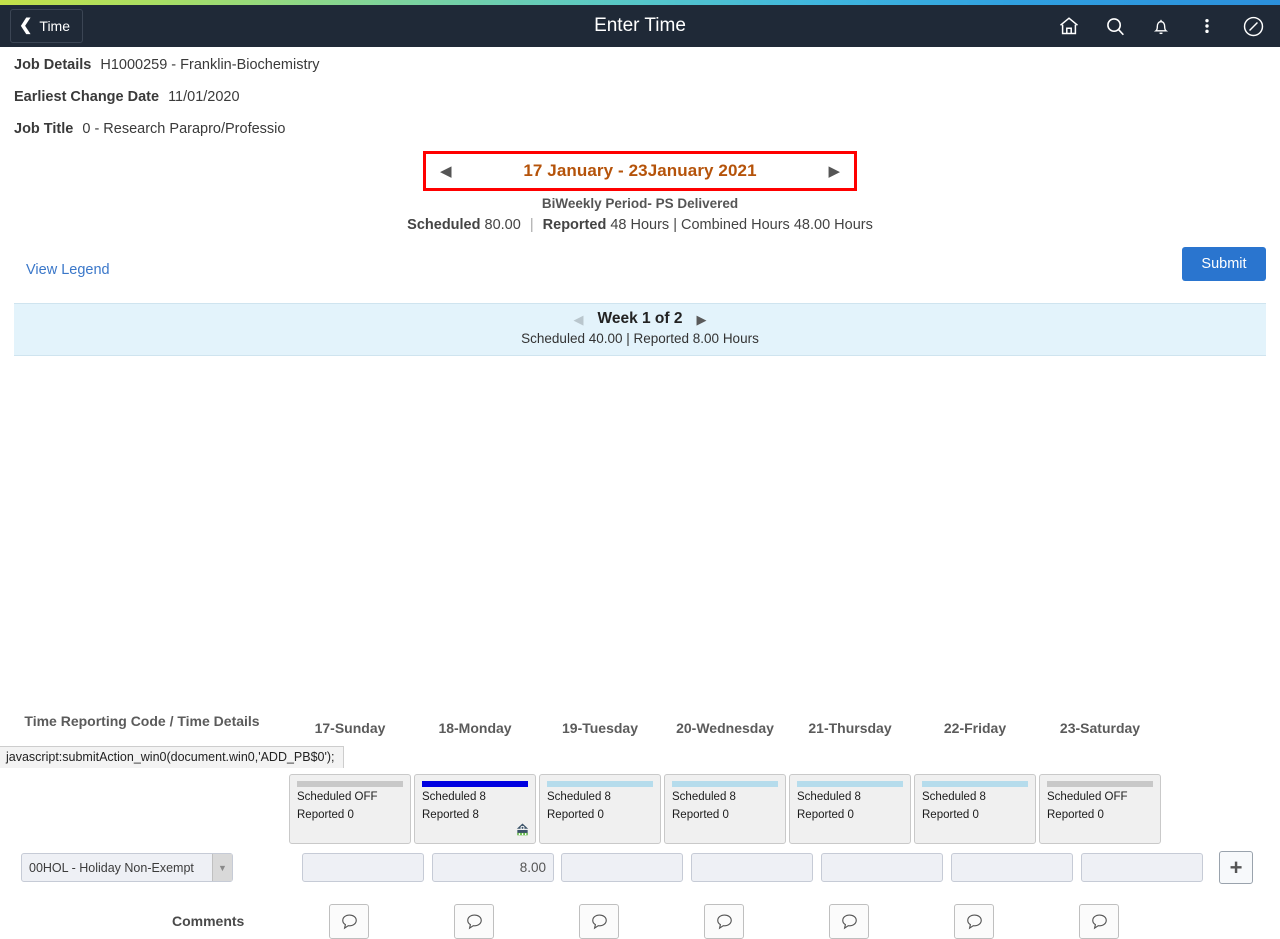 The width and height of the screenshot is (1280, 939). Describe the element at coordinates (26, 25) in the screenshot. I see `chevron-left-icon: ❮` at that location.